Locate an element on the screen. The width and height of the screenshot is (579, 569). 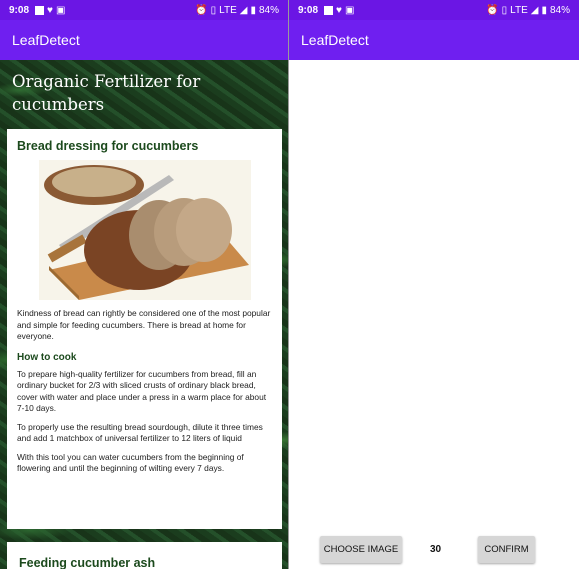
app-bar-right: LeafDetect is located at coordinates (434, 40).